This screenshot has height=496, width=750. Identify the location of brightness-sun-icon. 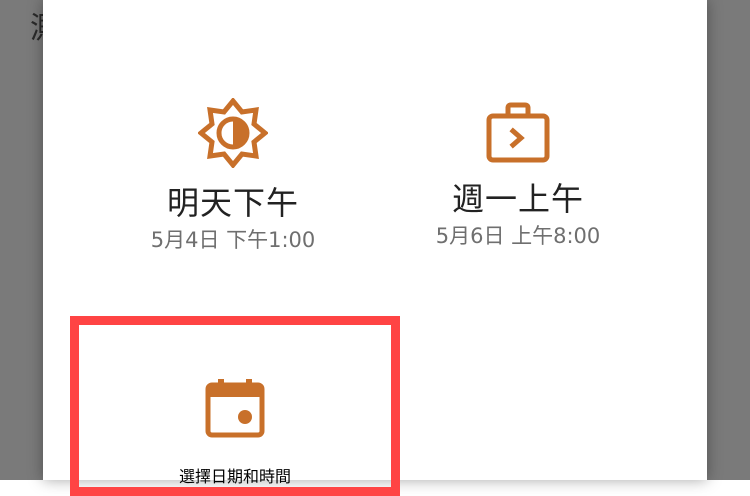
(233, 133).